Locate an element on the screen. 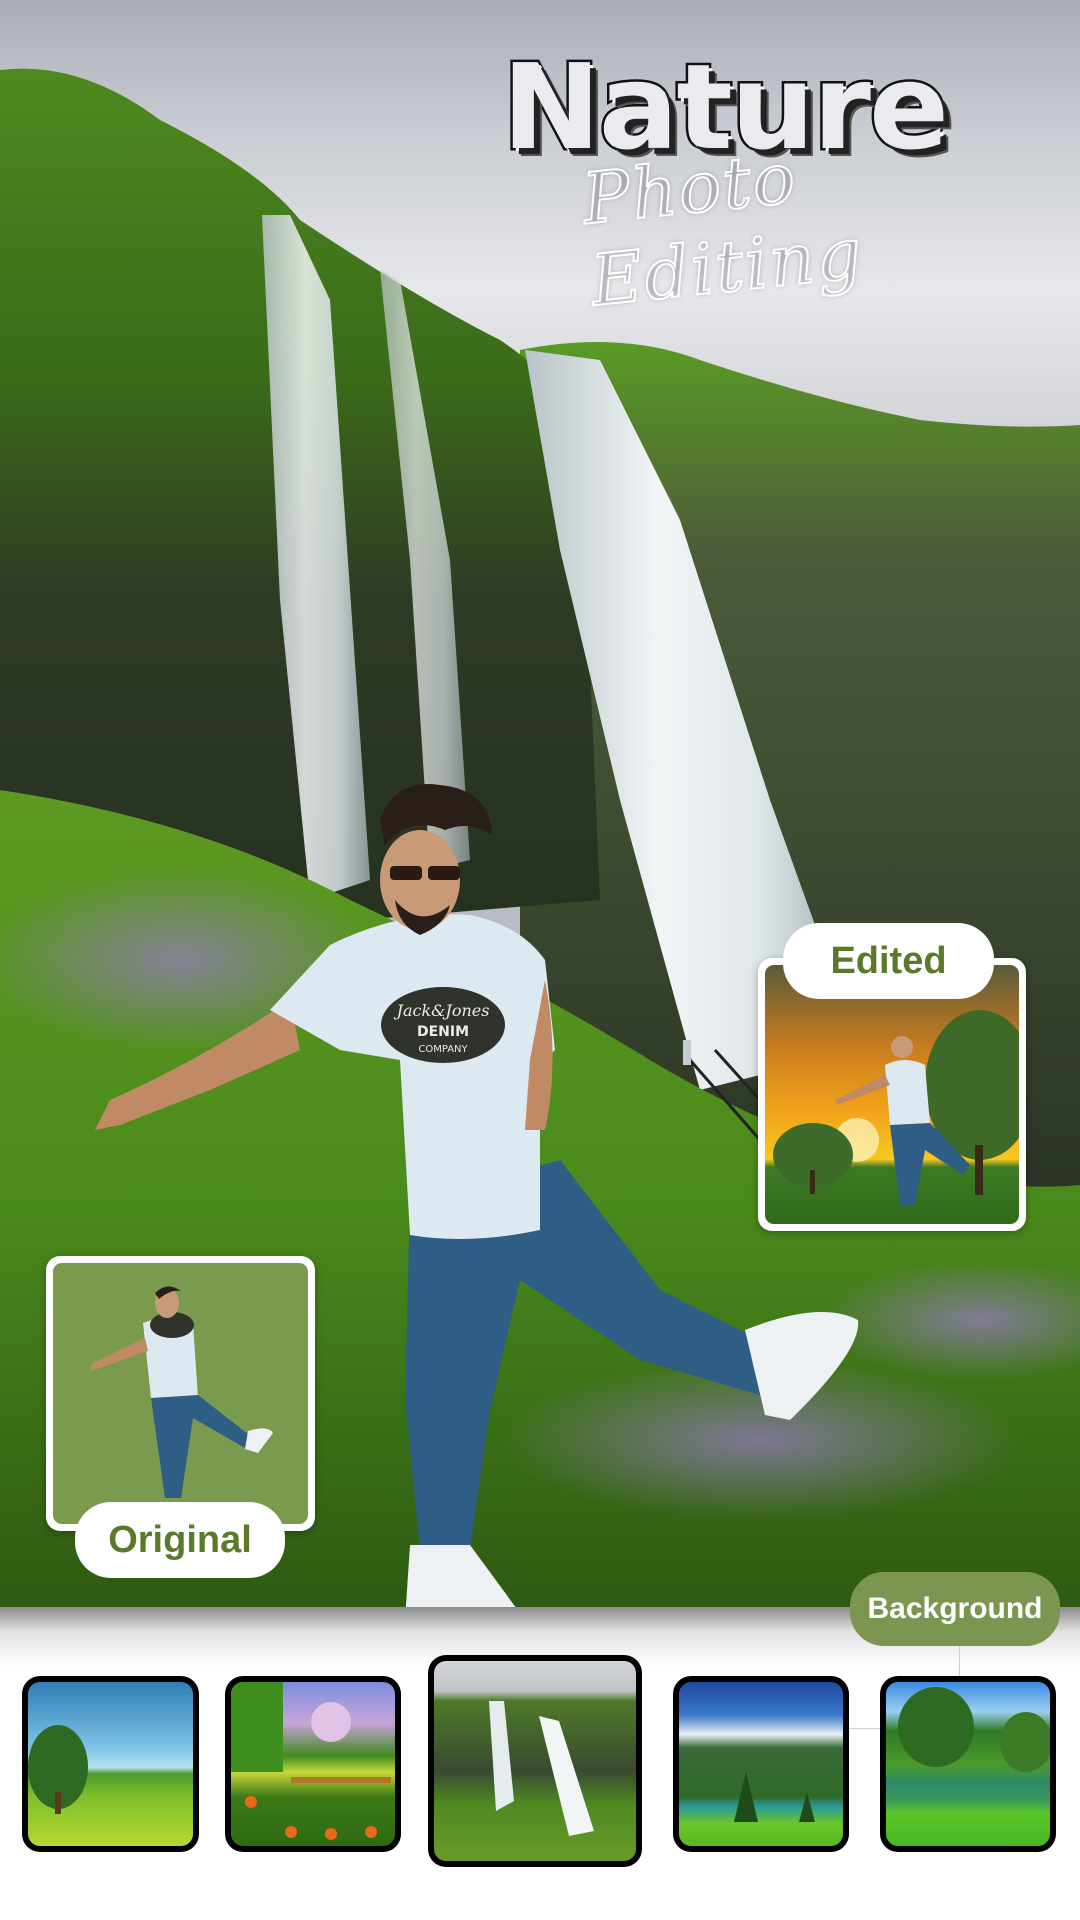 This screenshot has width=1080, height=1920. poster-title-block: Nature Photo Editing is located at coordinates (776, 180).